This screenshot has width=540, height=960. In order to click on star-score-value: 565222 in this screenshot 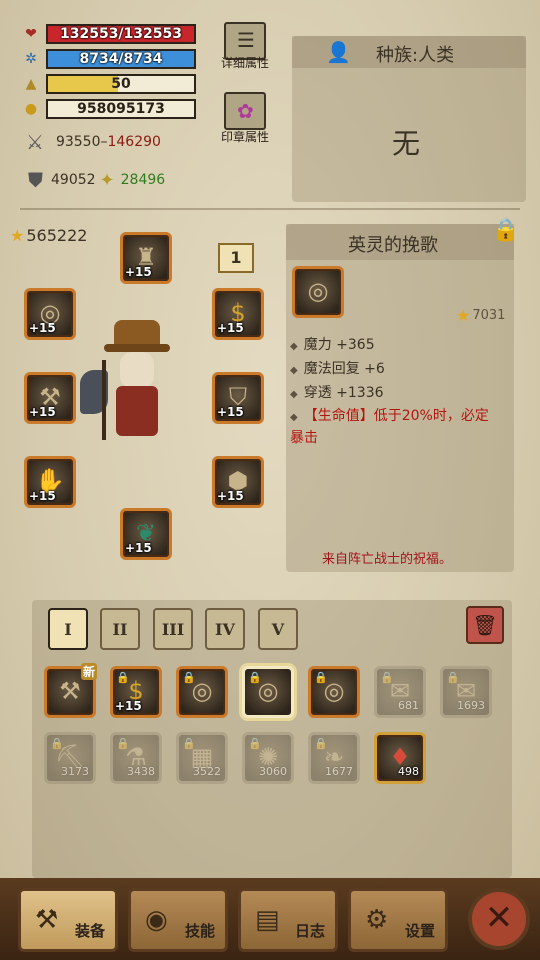, I will do `click(57, 235)`.